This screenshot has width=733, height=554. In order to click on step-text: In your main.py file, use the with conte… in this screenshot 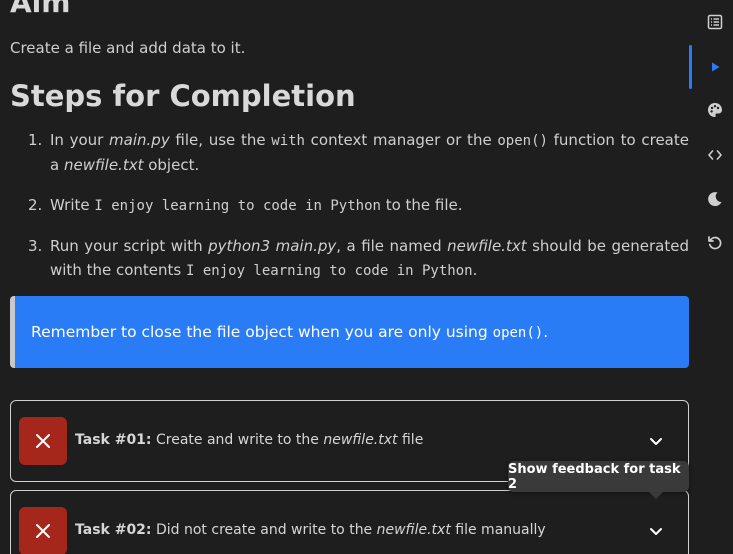, I will do `click(369, 152)`.